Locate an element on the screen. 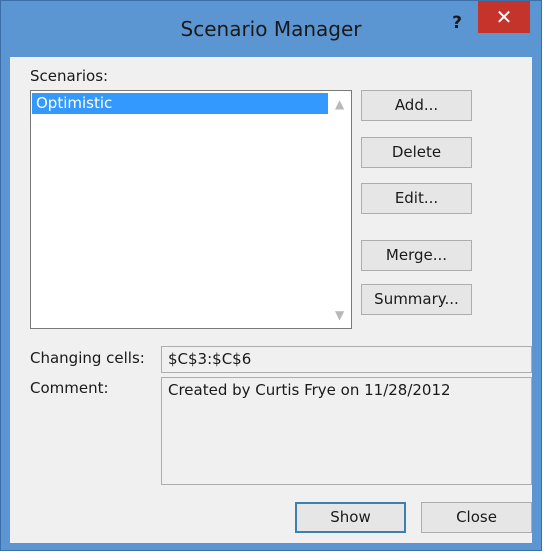 The height and width of the screenshot is (553, 544). chevron-up-icon: ▲ is located at coordinates (339, 104).